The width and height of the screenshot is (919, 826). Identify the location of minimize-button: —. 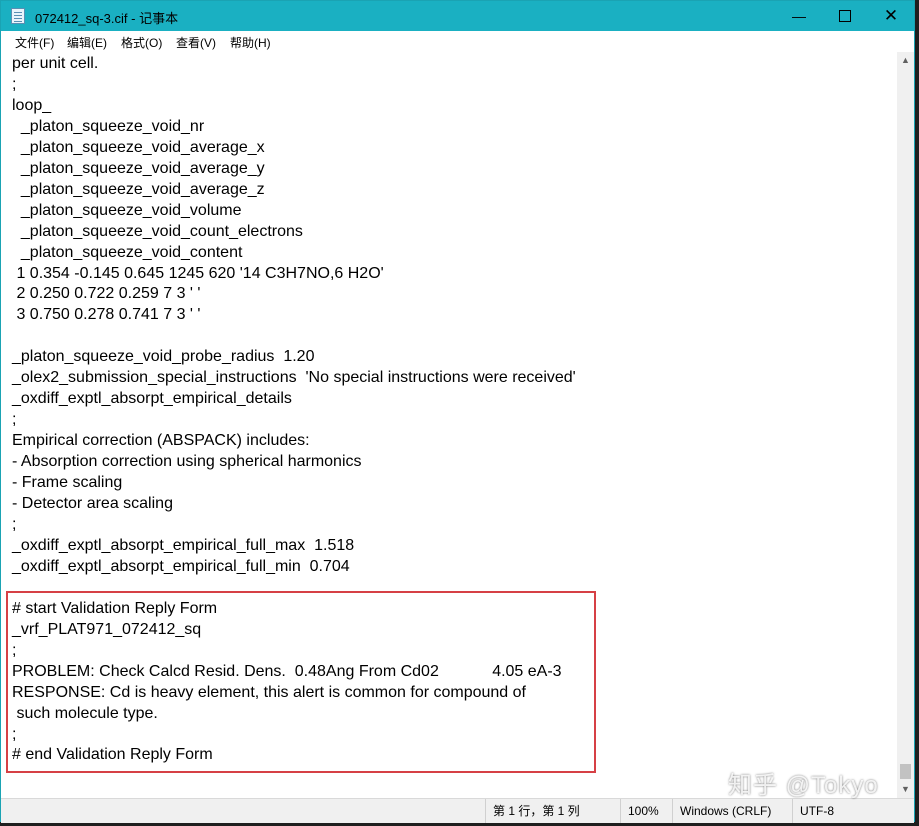
(799, 16).